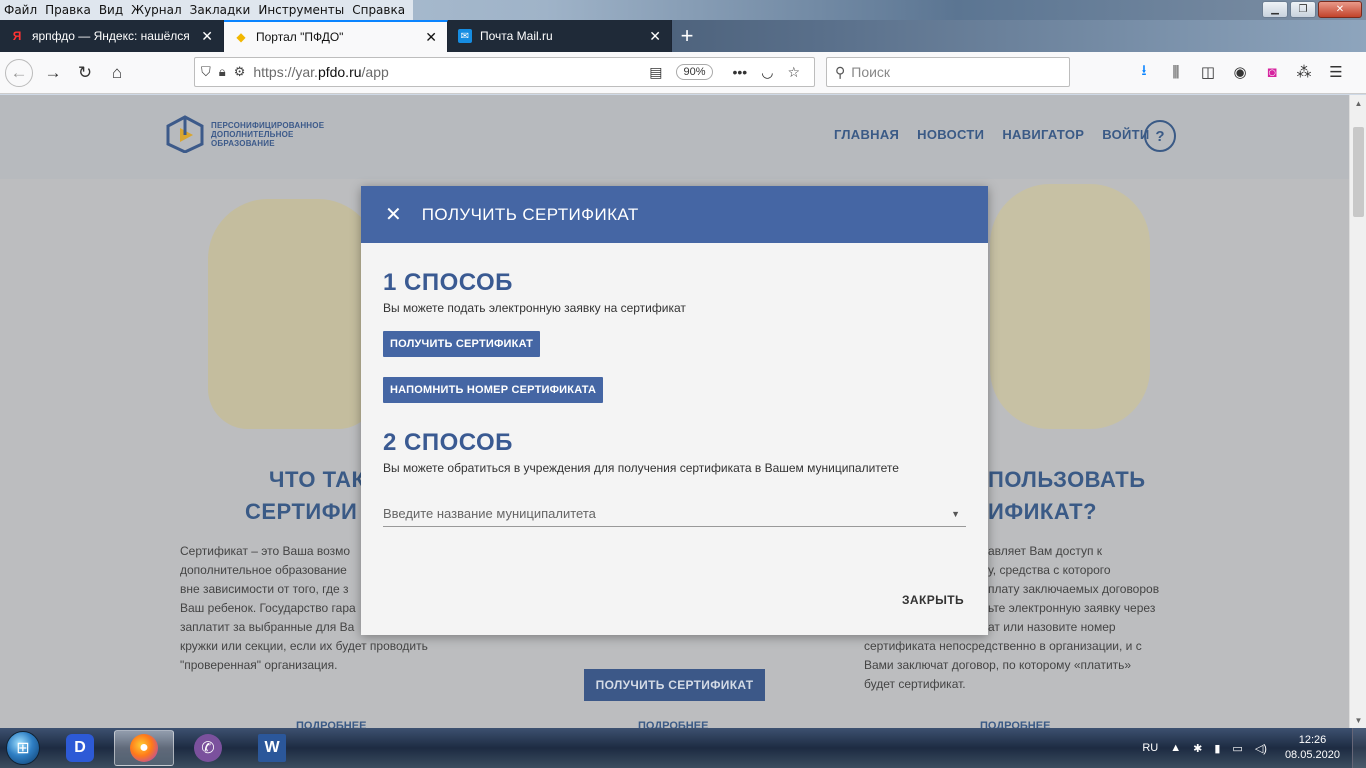 Image resolution: width=1366 pixels, height=768 pixels. What do you see at coordinates (655, 72) in the screenshot?
I see `reader-view-icon: ▤` at bounding box center [655, 72].